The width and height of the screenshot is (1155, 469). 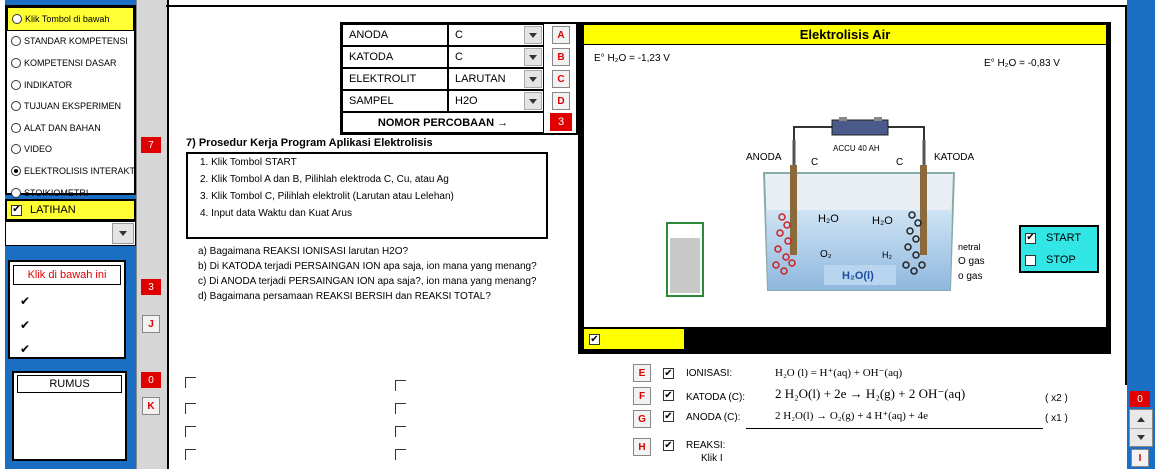 I want to click on spin-up-button, so click(x=1141, y=419).